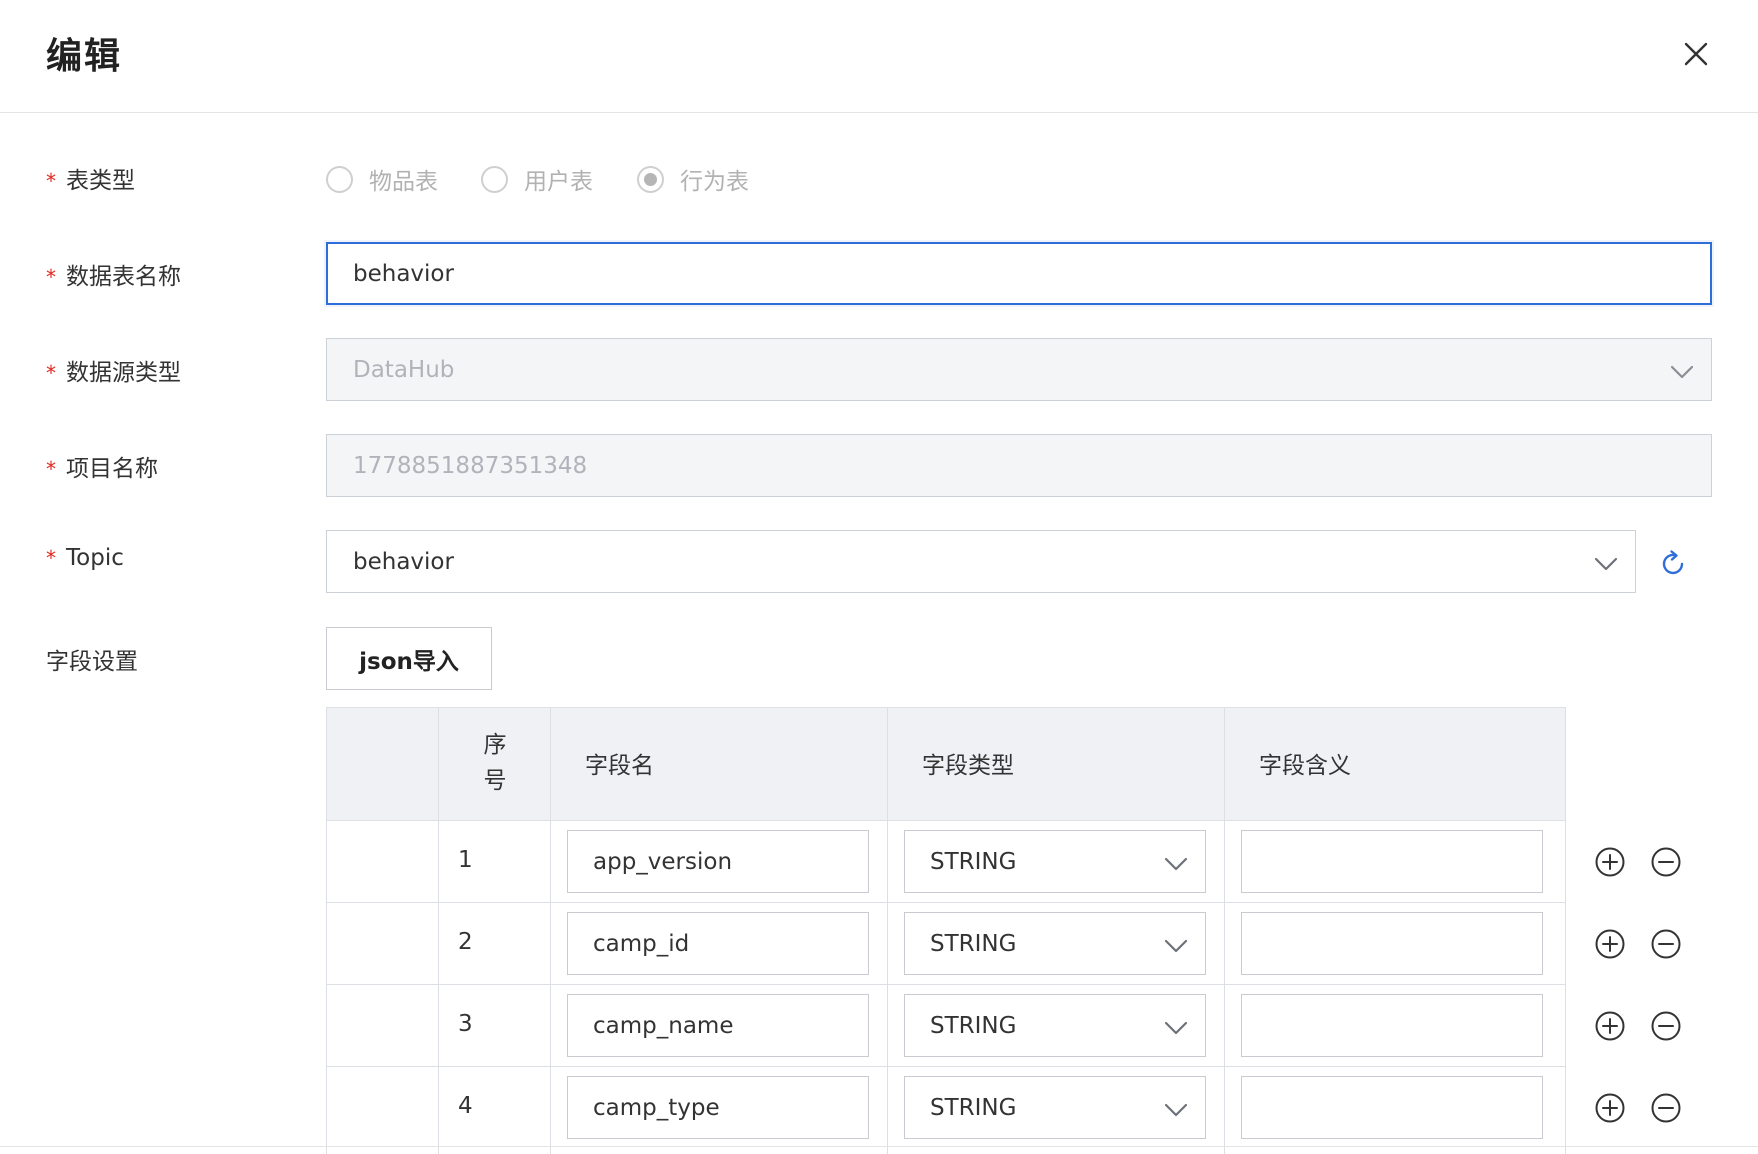 This screenshot has width=1758, height=1154. Describe the element at coordinates (123, 277) in the screenshot. I see `table-name-label-text: 数据表名称` at that location.